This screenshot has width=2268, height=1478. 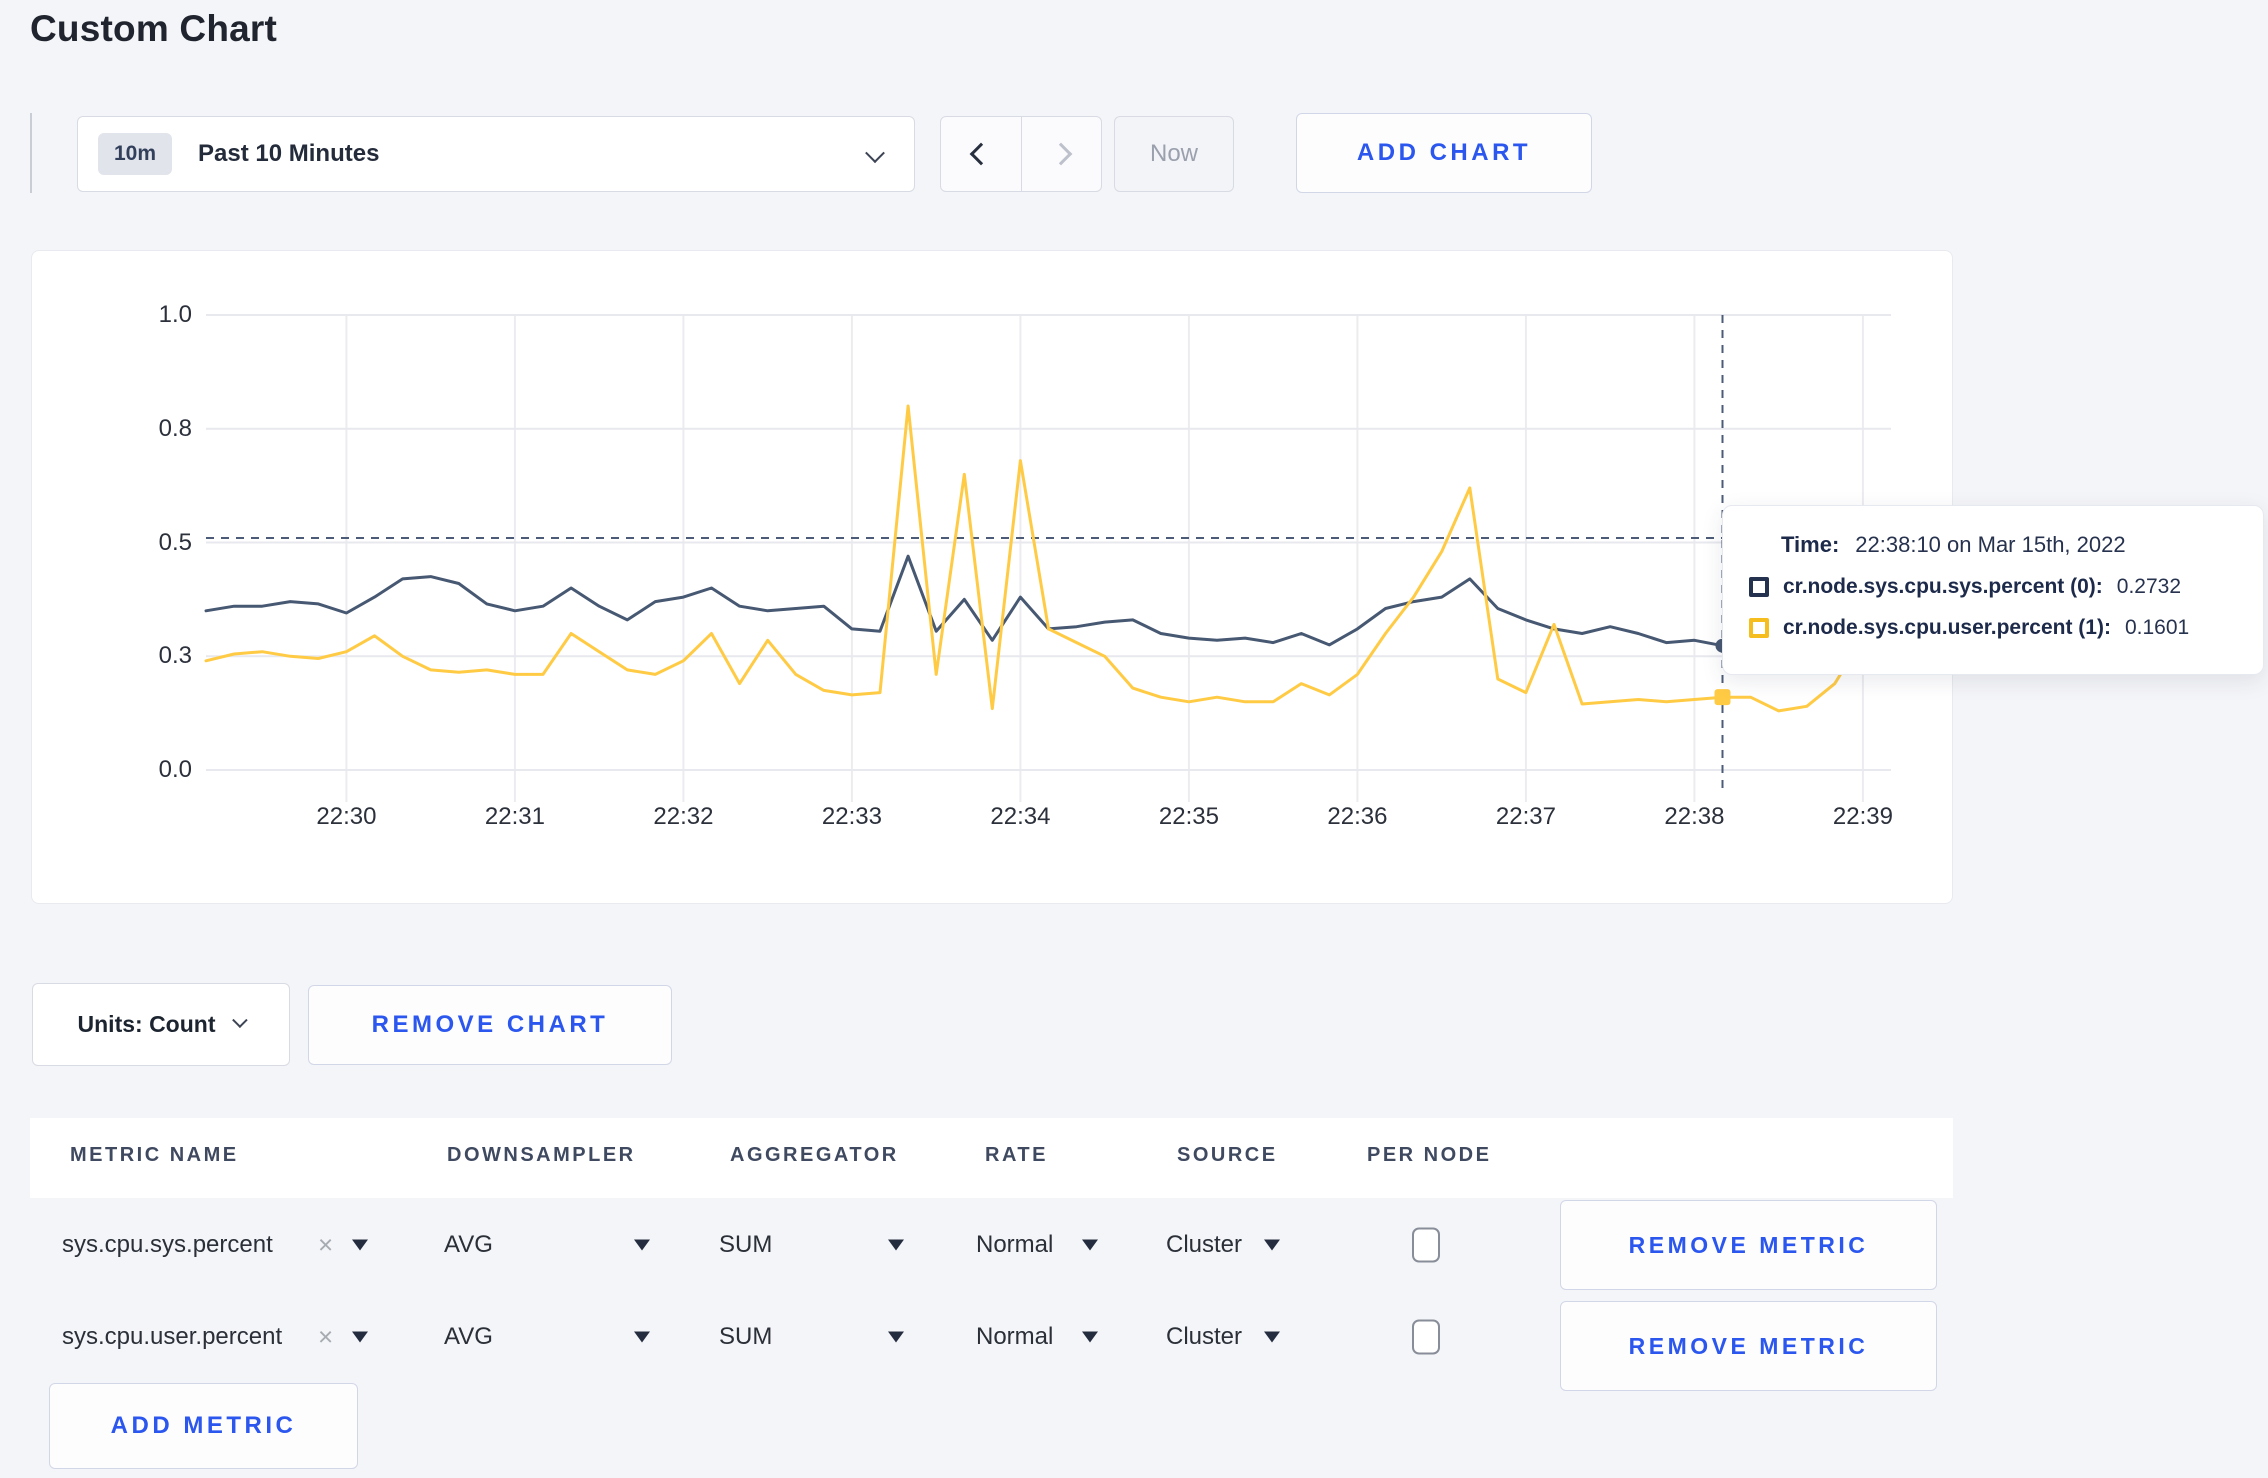 I want to click on user-series-swatch-icon, so click(x=1759, y=628).